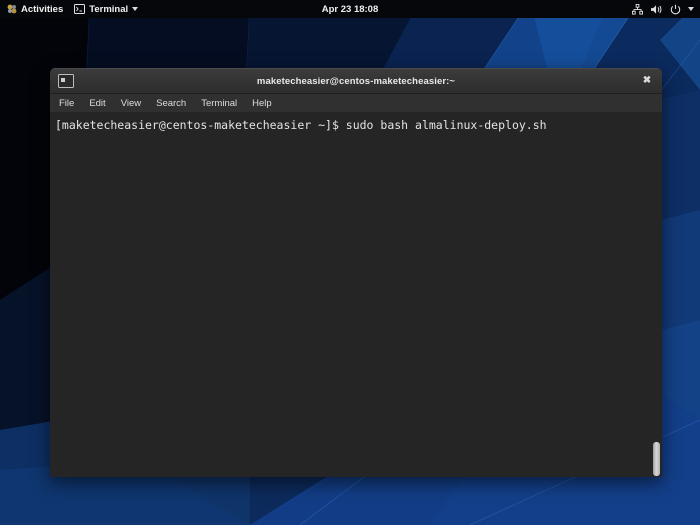  What do you see at coordinates (656, 459) in the screenshot?
I see `scrollbar-thumb` at bounding box center [656, 459].